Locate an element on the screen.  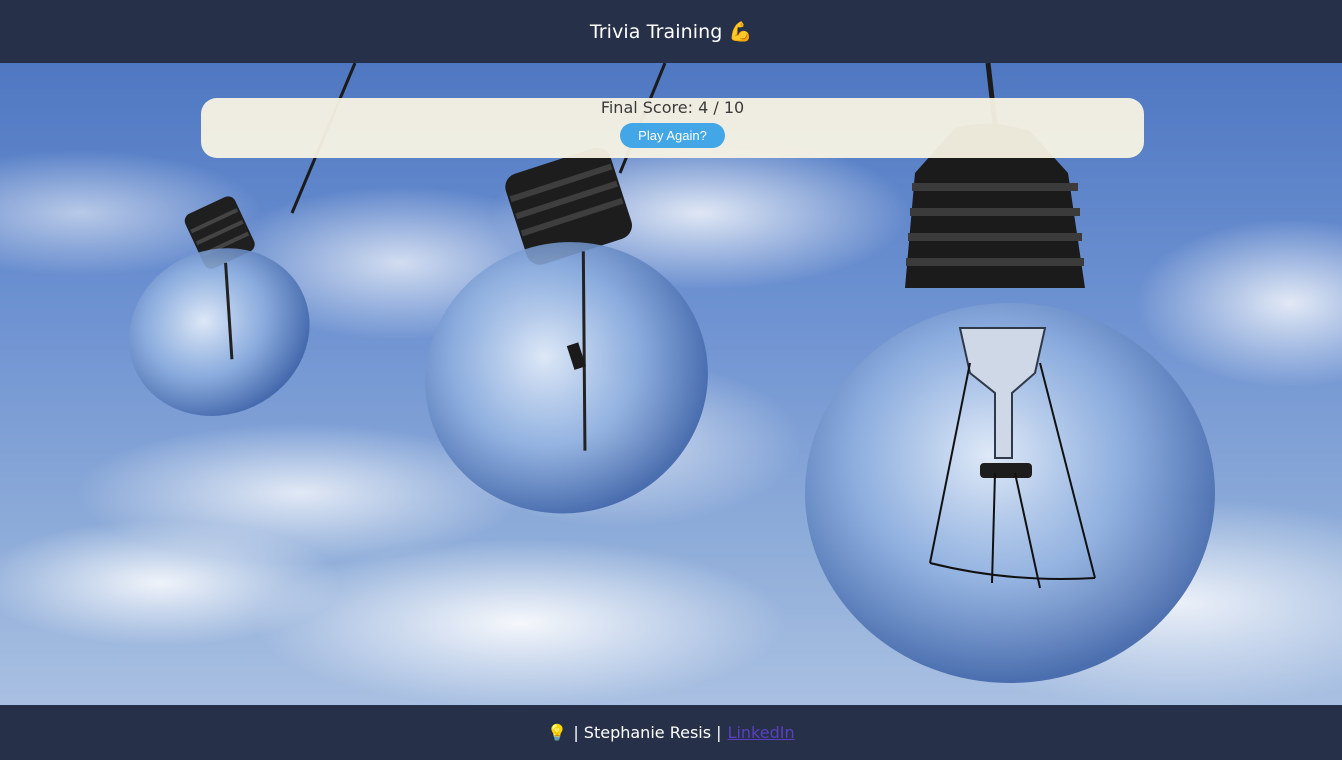
lightbulb-icon: 💡 is located at coordinates (557, 732).